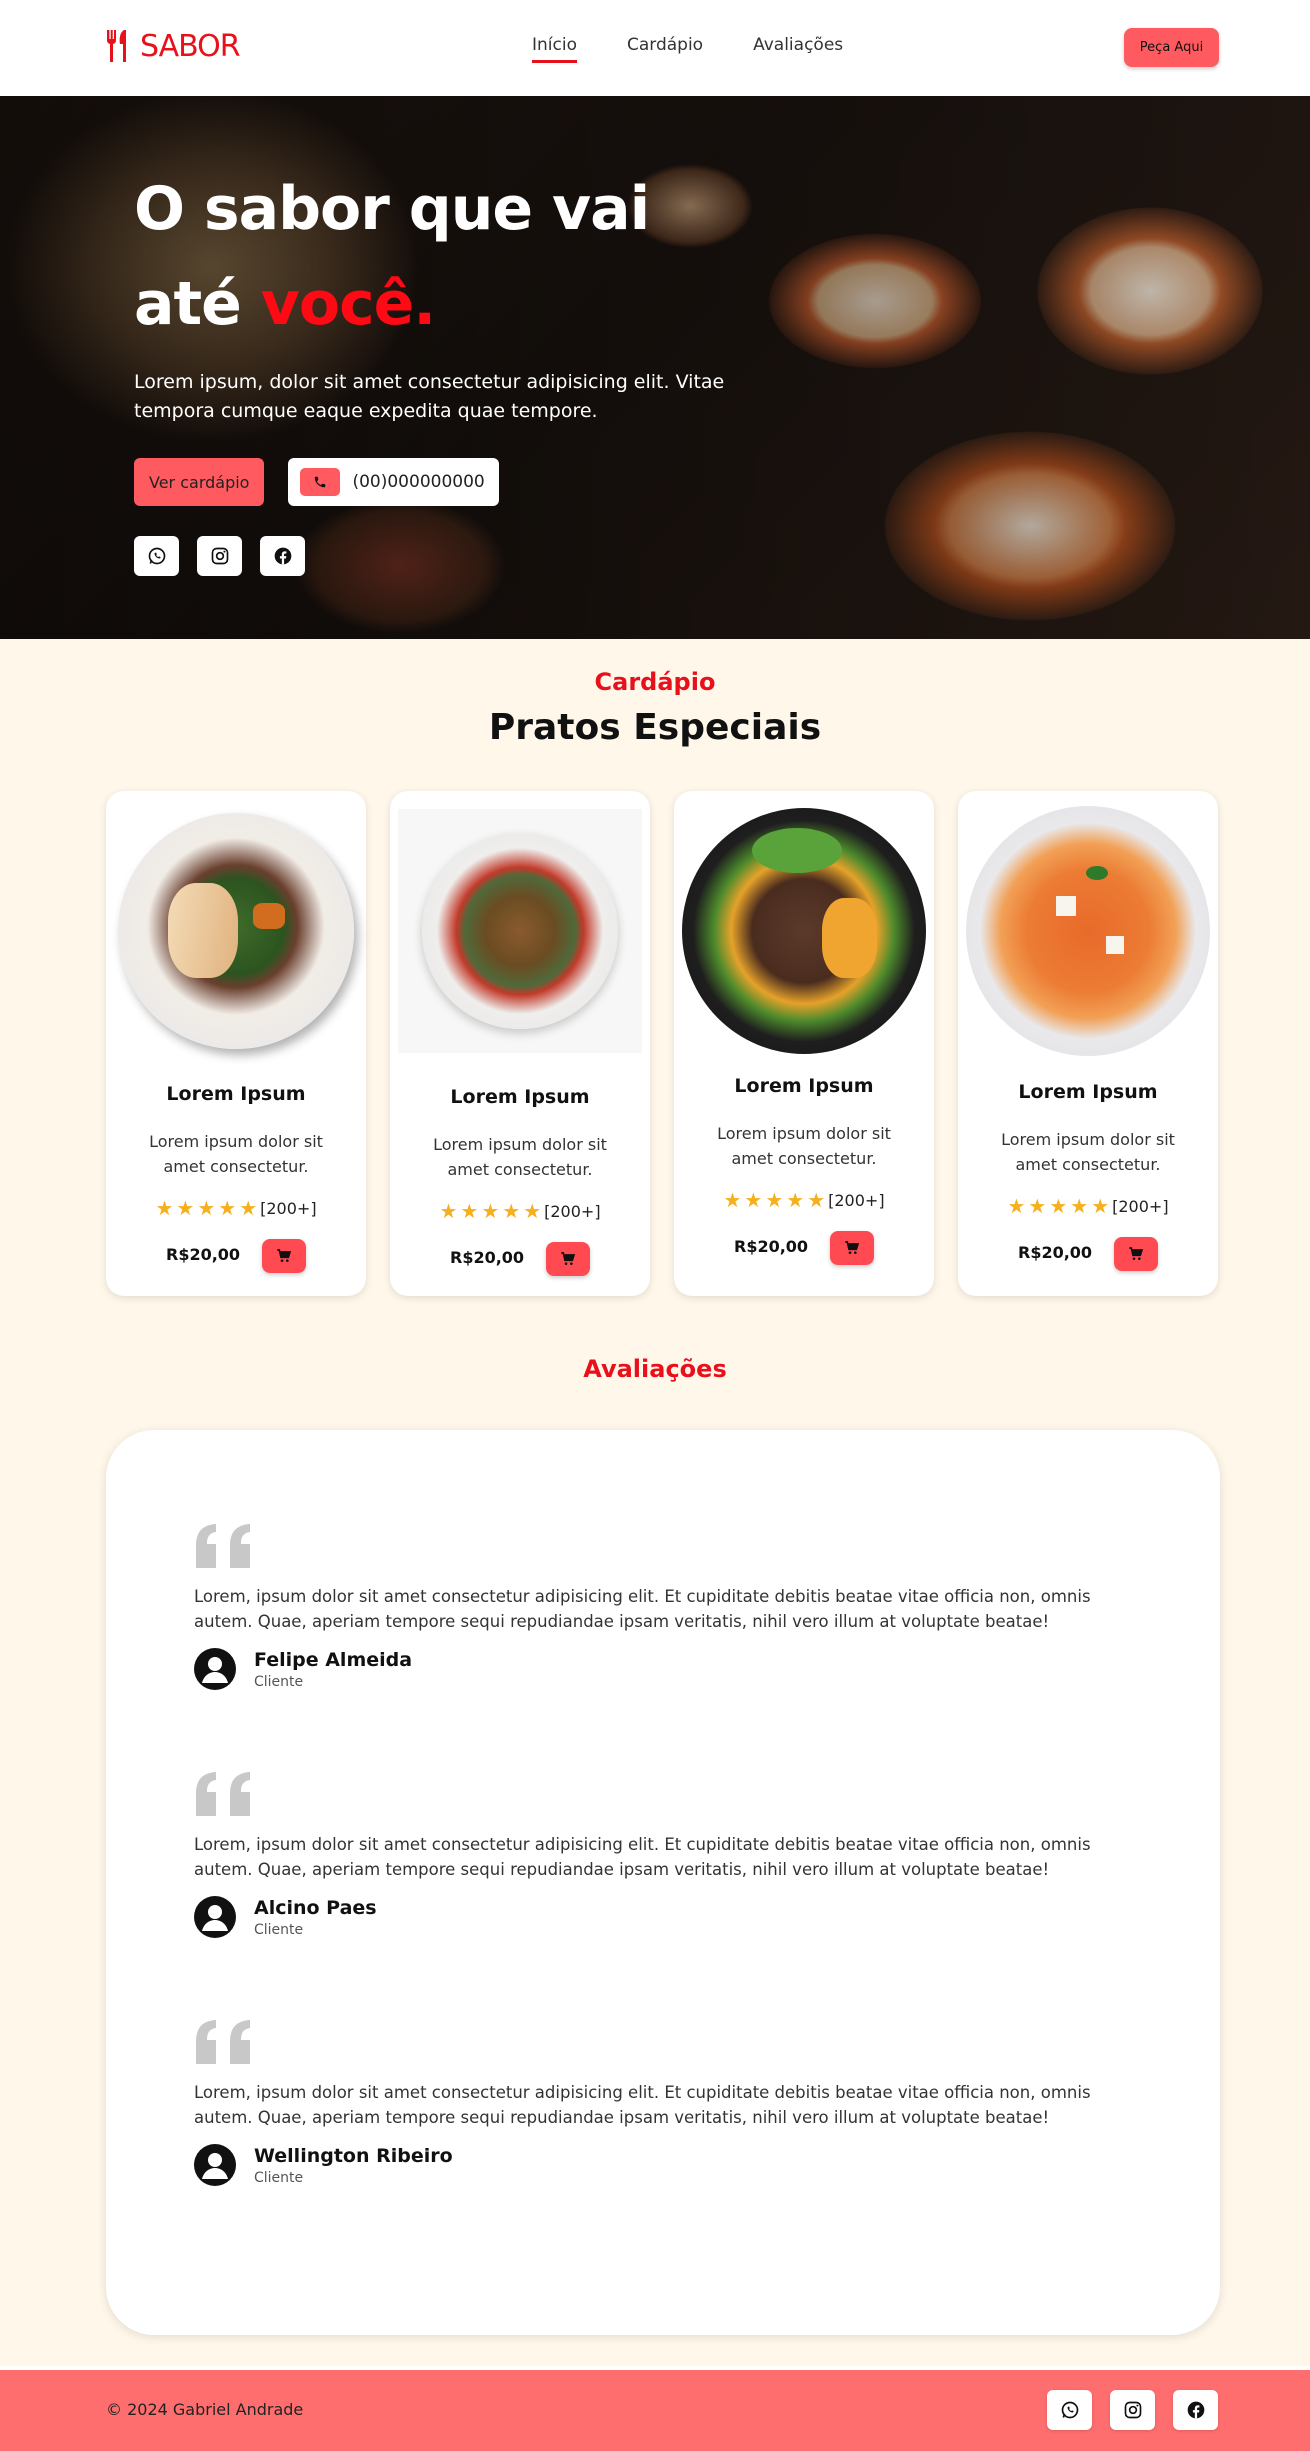  I want to click on footer-social-links, so click(1132, 2410).